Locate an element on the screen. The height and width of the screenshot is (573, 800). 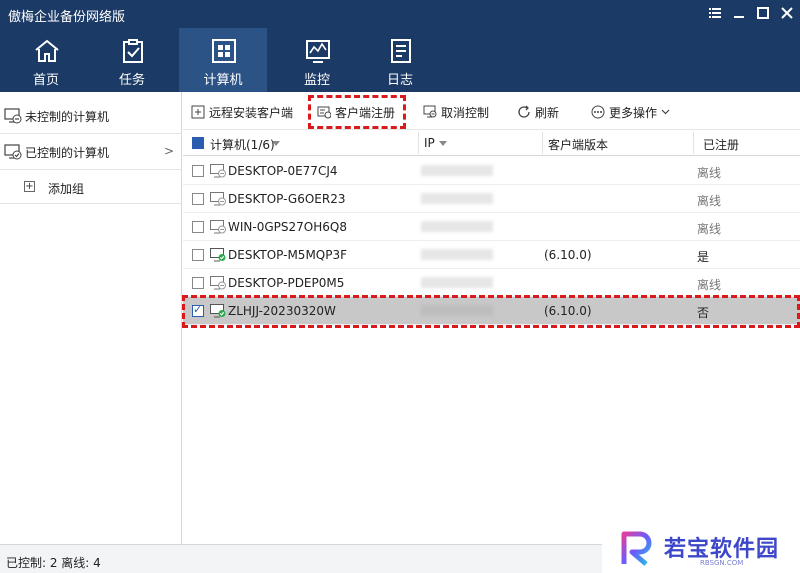
computer-name: DESKTOP-G6OER23 is located at coordinates (287, 199).